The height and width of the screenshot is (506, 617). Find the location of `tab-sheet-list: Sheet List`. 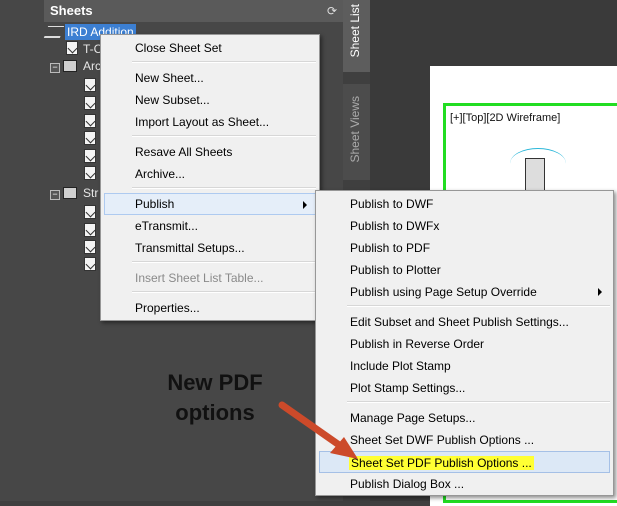

tab-sheet-list: Sheet List is located at coordinates (356, 36).